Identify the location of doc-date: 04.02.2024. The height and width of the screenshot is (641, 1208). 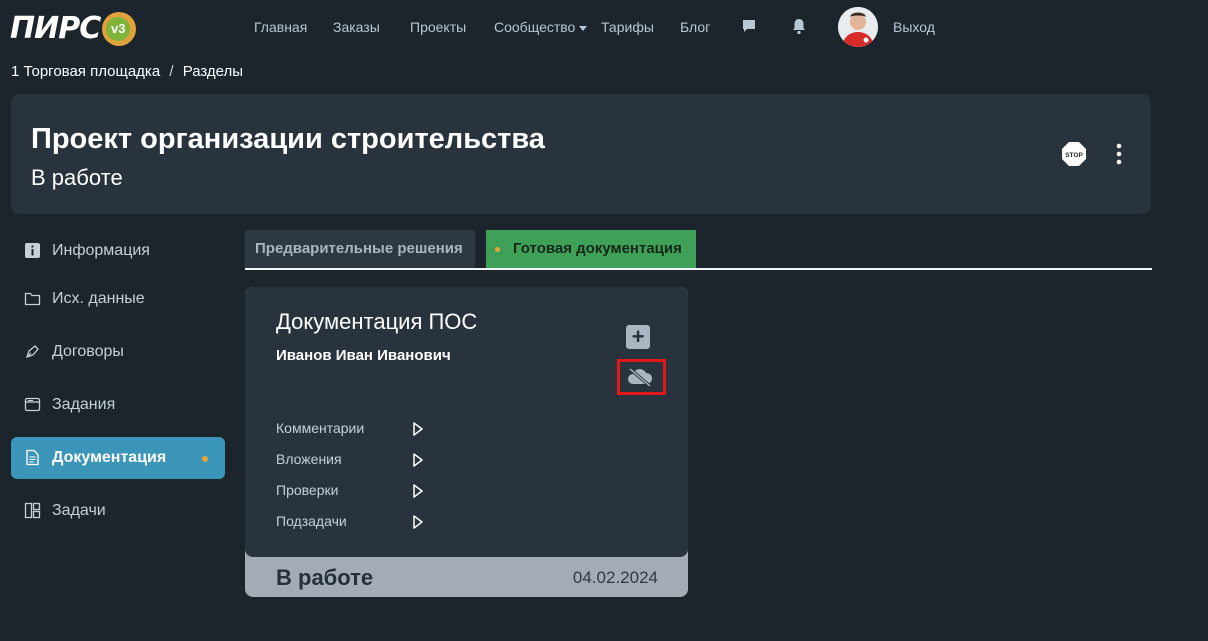
(615, 577).